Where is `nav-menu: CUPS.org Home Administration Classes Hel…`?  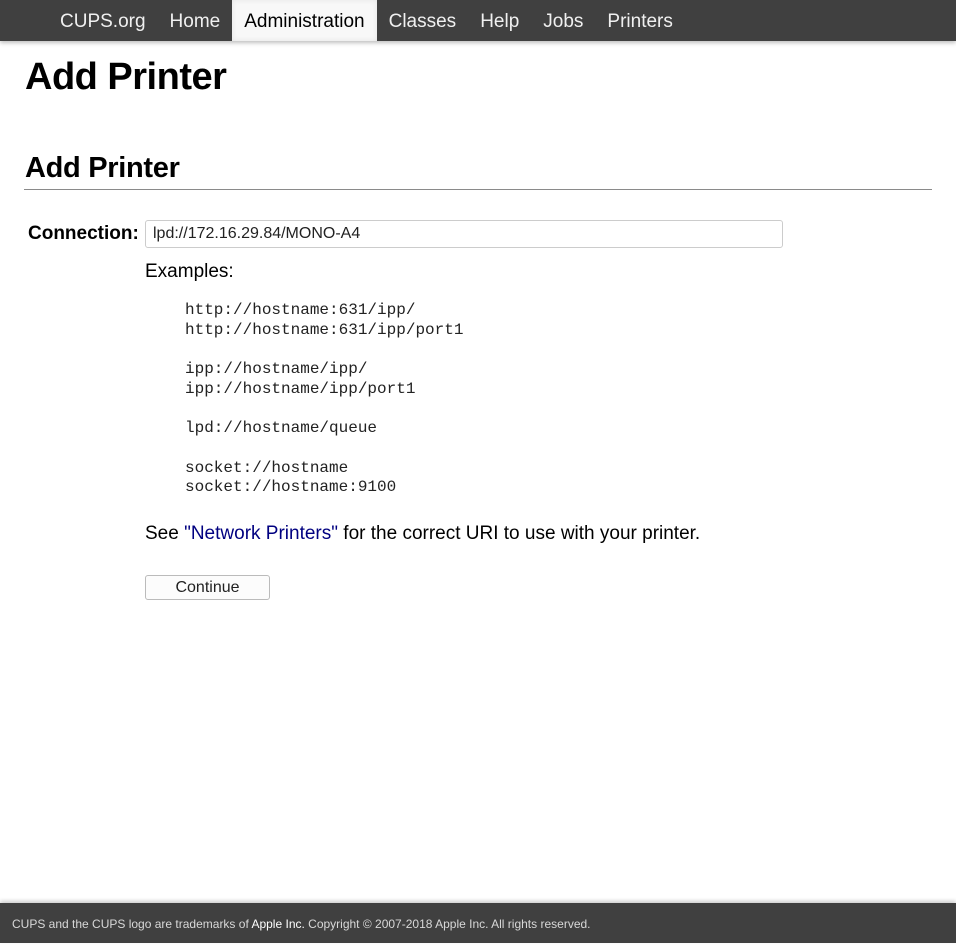
nav-menu: CUPS.org Home Administration Classes Hel… is located at coordinates (366, 20).